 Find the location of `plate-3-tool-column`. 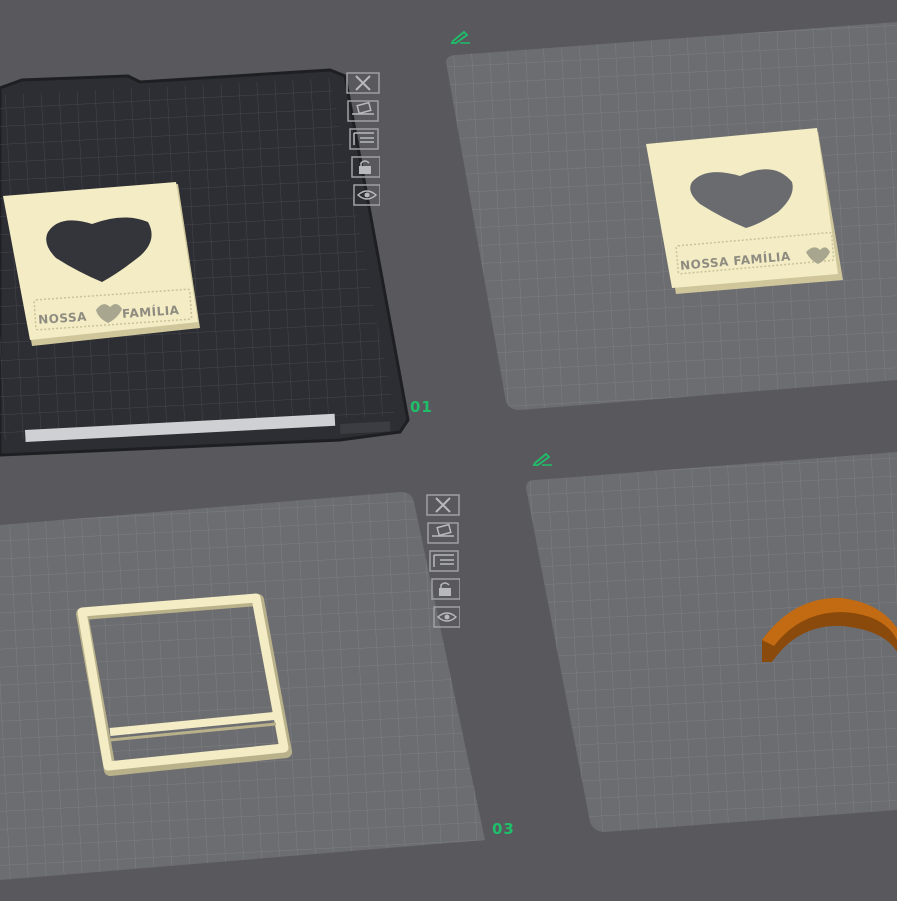

plate-3-tool-column is located at coordinates (446, 564).